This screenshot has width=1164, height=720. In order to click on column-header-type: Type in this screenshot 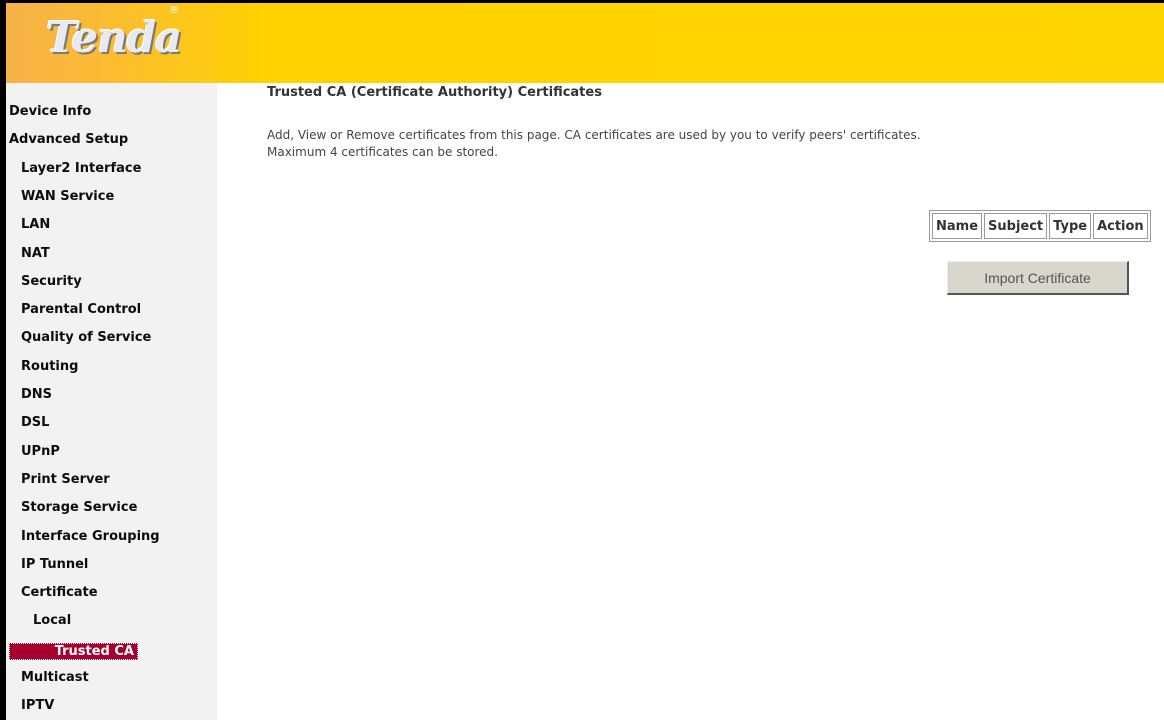, I will do `click(1070, 226)`.